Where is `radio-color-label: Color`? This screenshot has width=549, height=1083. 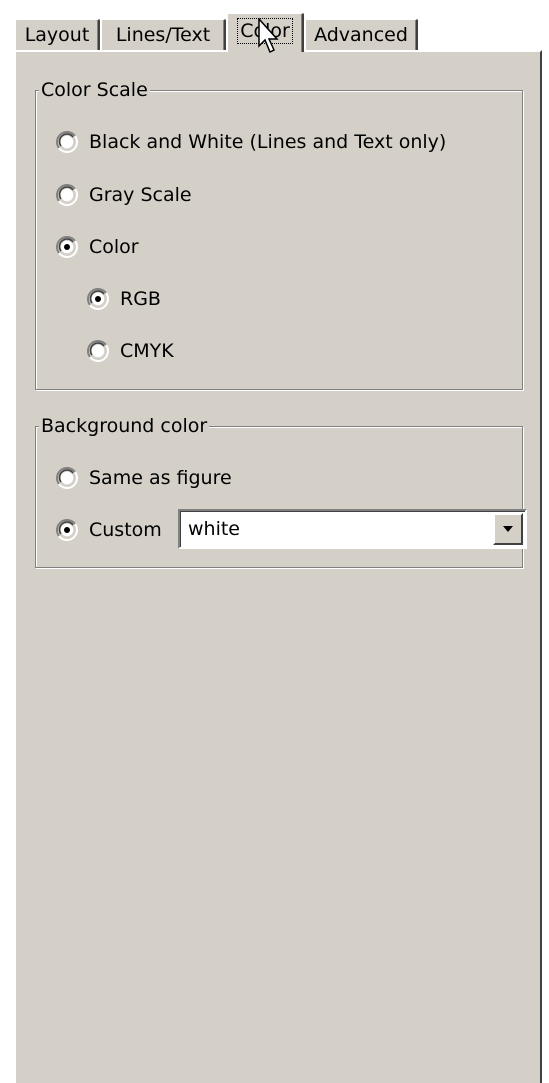
radio-color-label: Color is located at coordinates (114, 247).